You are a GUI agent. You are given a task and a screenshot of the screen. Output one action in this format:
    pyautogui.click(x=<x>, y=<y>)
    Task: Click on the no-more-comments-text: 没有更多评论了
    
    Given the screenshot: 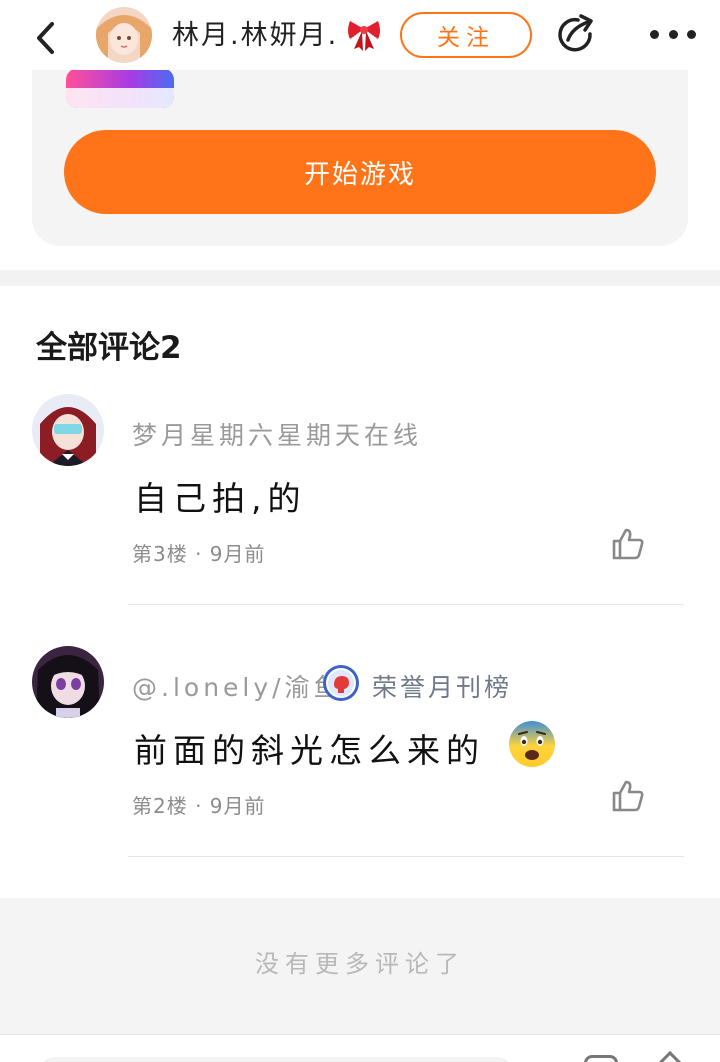 What is the action you would take?
    pyautogui.click(x=360, y=964)
    